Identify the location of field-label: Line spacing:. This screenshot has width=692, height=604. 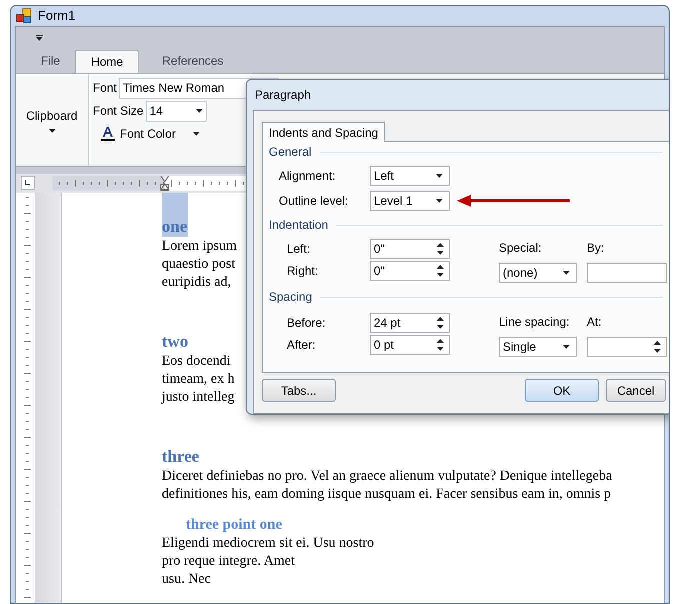
(535, 322).